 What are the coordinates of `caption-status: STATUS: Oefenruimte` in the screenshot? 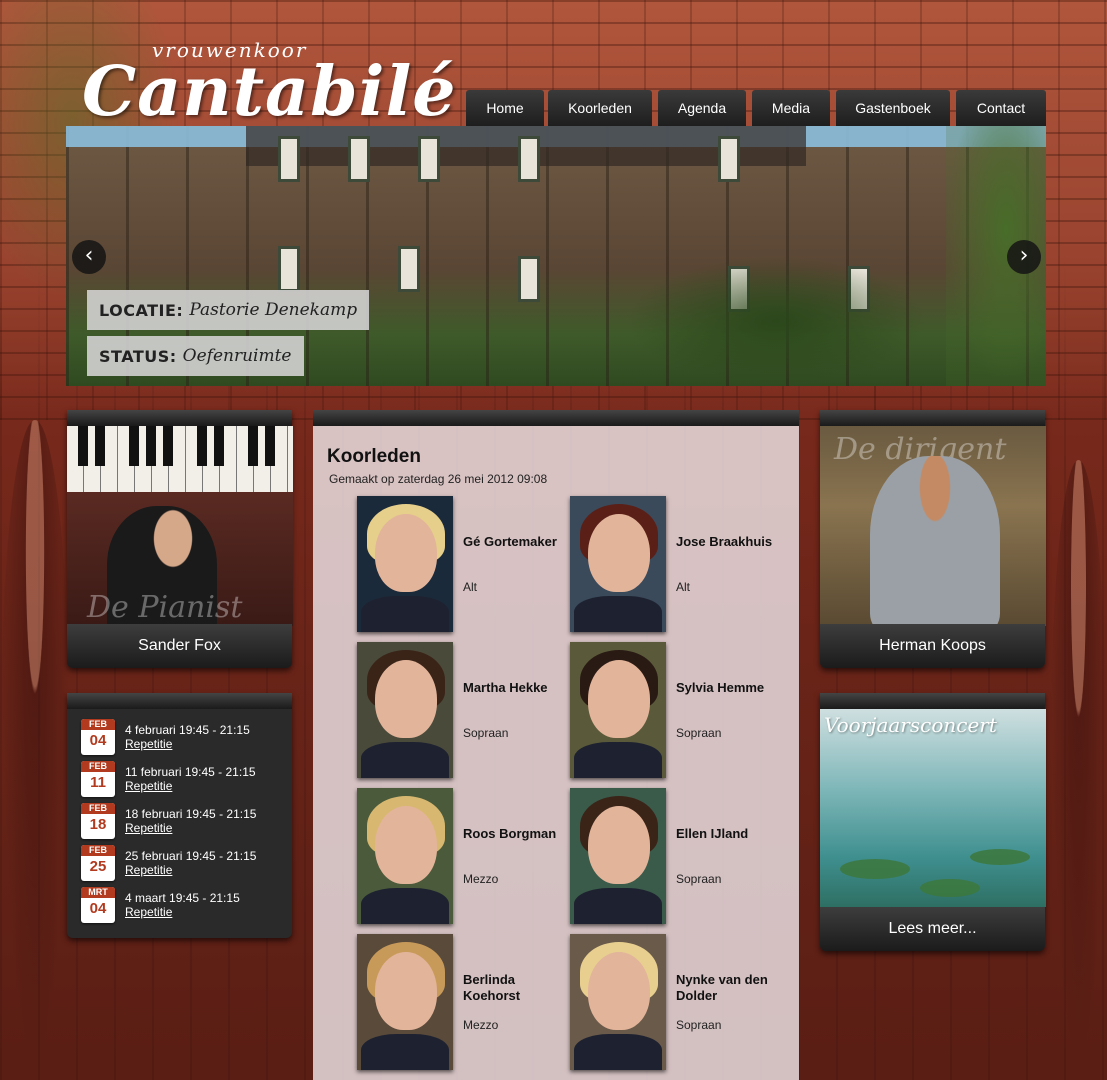 It's located at (195, 356).